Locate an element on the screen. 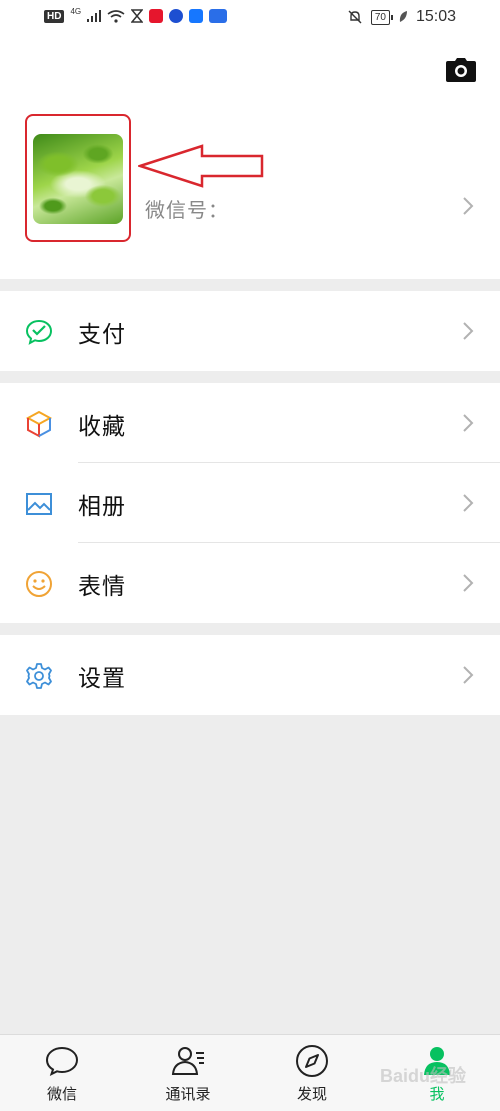 Image resolution: width=500 pixels, height=1111 pixels. tab-chats: 微信 is located at coordinates (62, 1073).